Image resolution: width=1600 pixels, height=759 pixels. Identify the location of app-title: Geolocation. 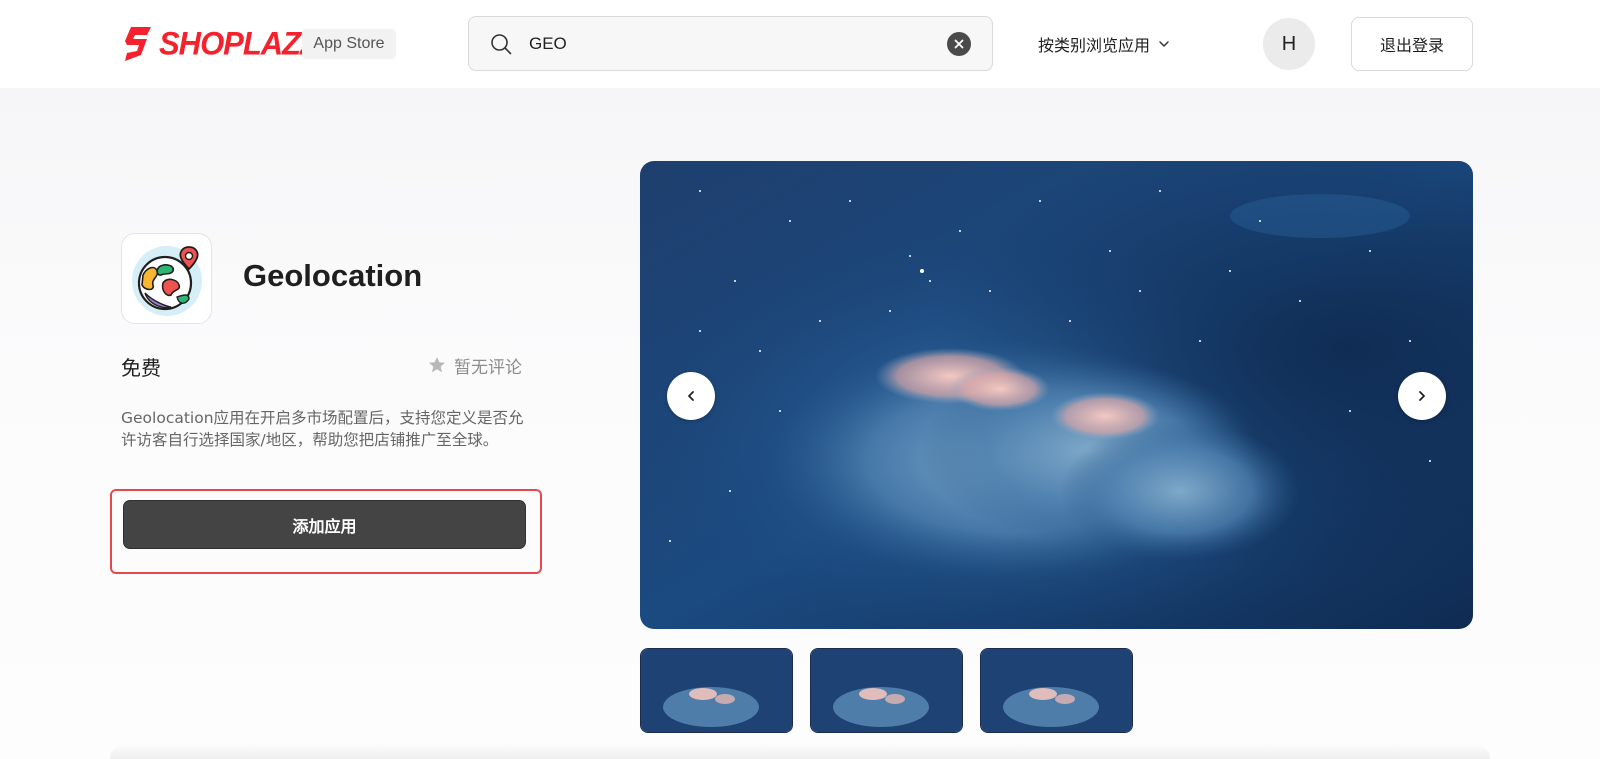
(333, 275).